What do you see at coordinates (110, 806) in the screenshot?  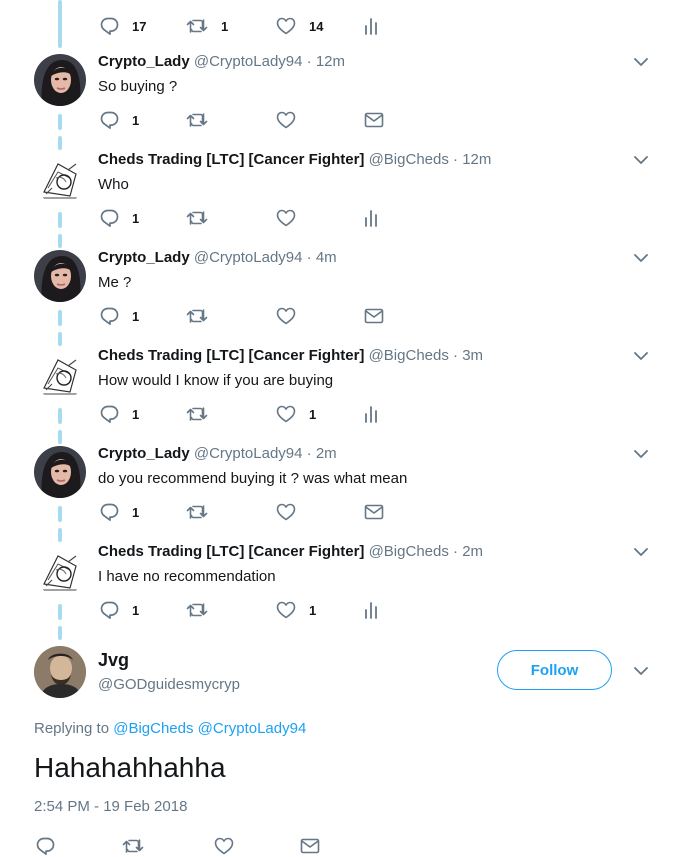 I see `main-tweet-timestamp: 2:54 PM - 19 Feb 2018` at bounding box center [110, 806].